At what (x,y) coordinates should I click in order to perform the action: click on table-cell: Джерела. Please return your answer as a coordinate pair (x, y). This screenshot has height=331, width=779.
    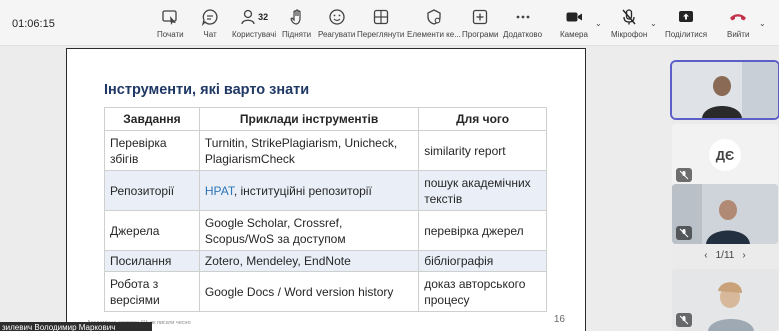
    Looking at the image, I should click on (152, 230).